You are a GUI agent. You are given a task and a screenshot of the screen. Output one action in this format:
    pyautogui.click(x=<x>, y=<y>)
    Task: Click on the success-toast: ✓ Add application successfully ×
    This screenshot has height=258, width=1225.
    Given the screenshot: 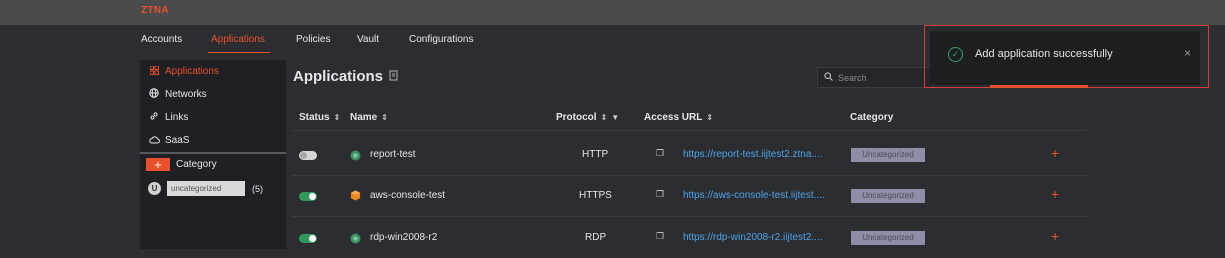 What is the action you would take?
    pyautogui.click(x=1065, y=59)
    